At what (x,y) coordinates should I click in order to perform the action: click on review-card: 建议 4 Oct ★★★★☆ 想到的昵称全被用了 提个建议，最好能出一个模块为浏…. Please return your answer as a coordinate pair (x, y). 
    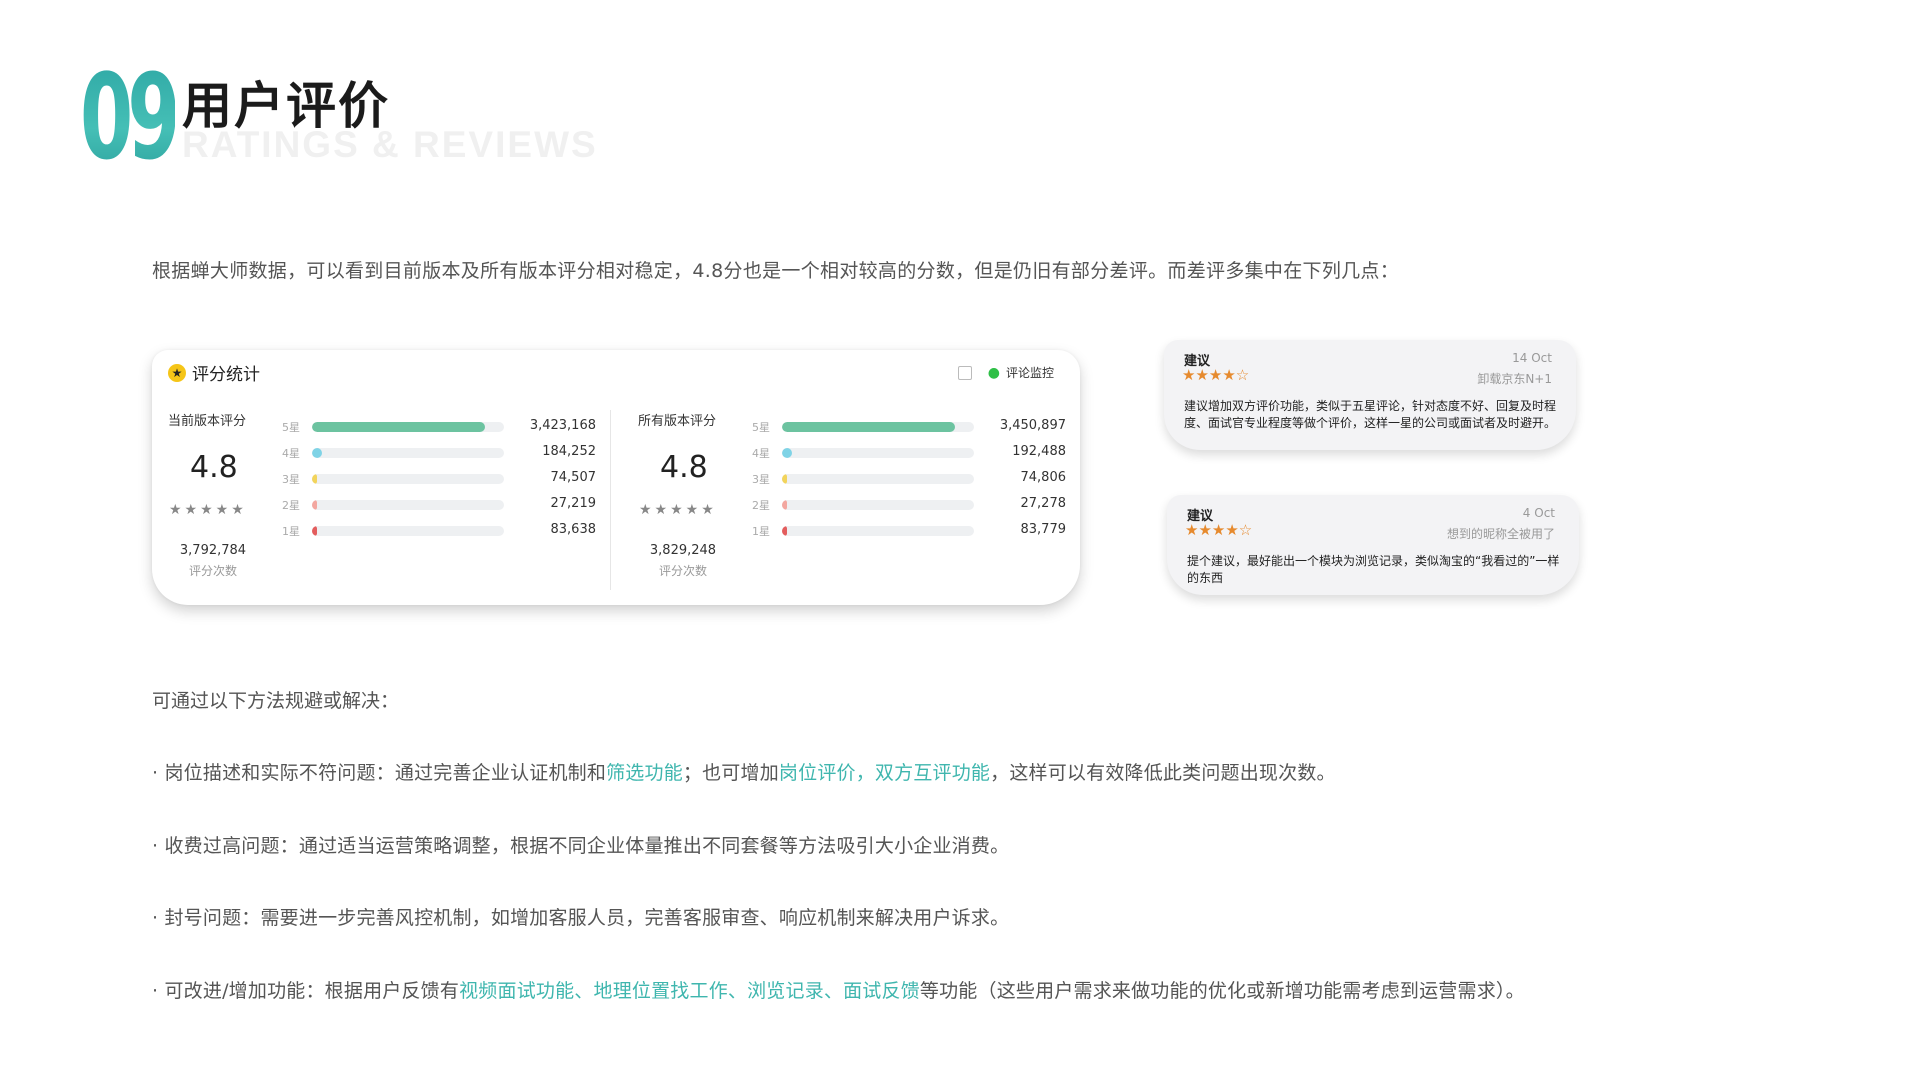
    Looking at the image, I should click on (1373, 545).